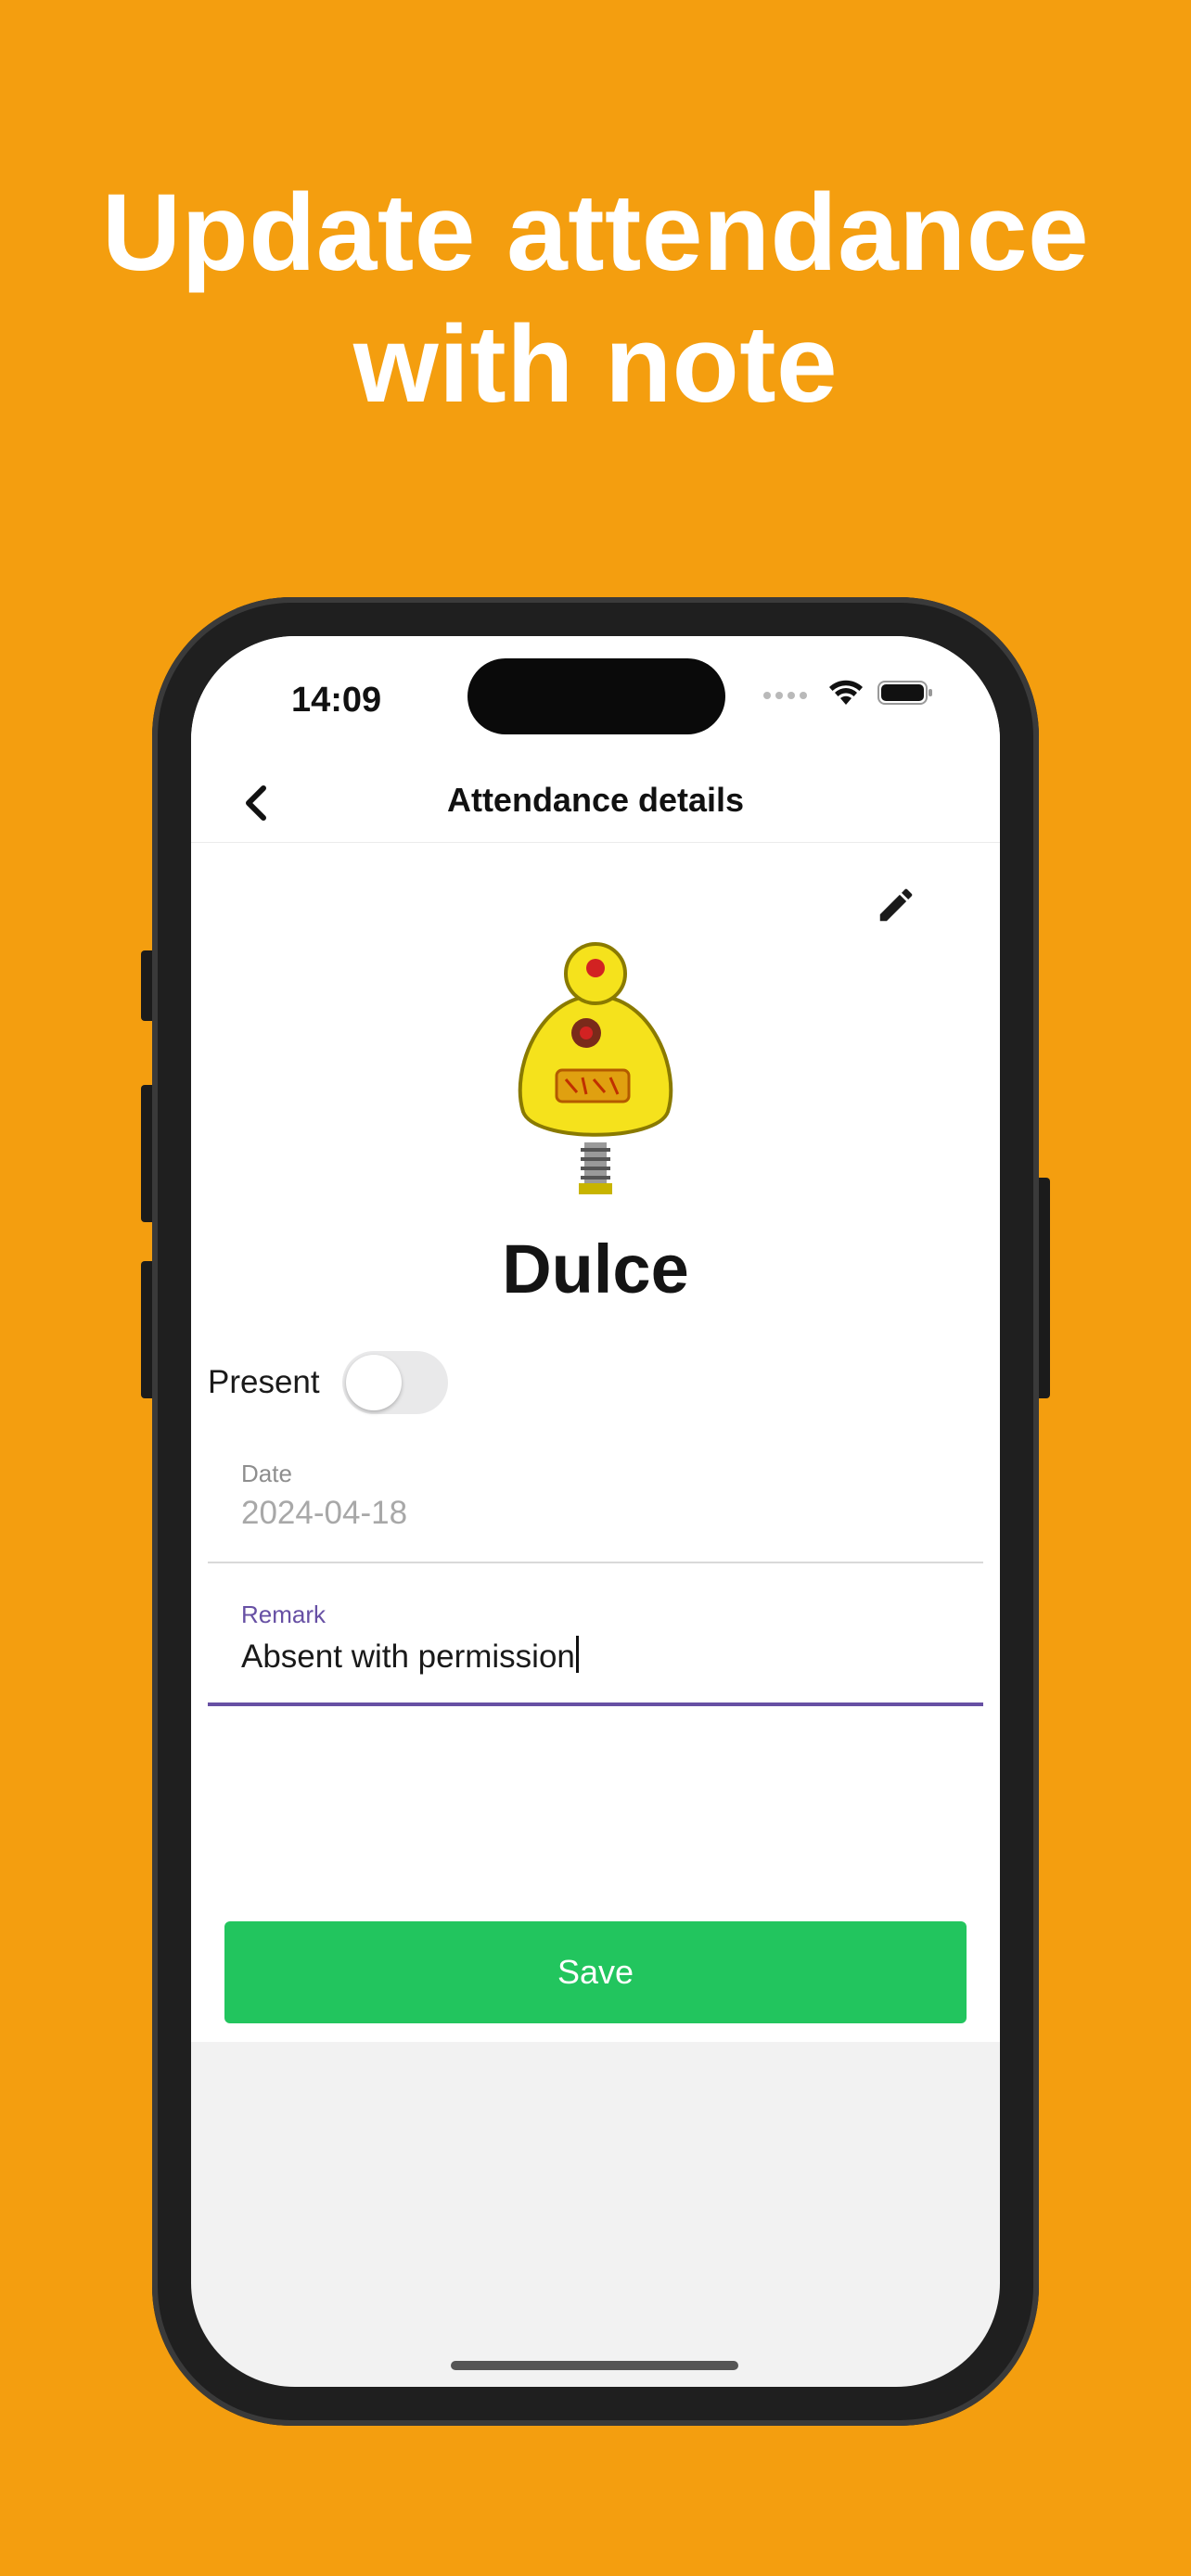 The image size is (1191, 2576). Describe the element at coordinates (336, 700) in the screenshot. I see `status-time: 14:09` at that location.